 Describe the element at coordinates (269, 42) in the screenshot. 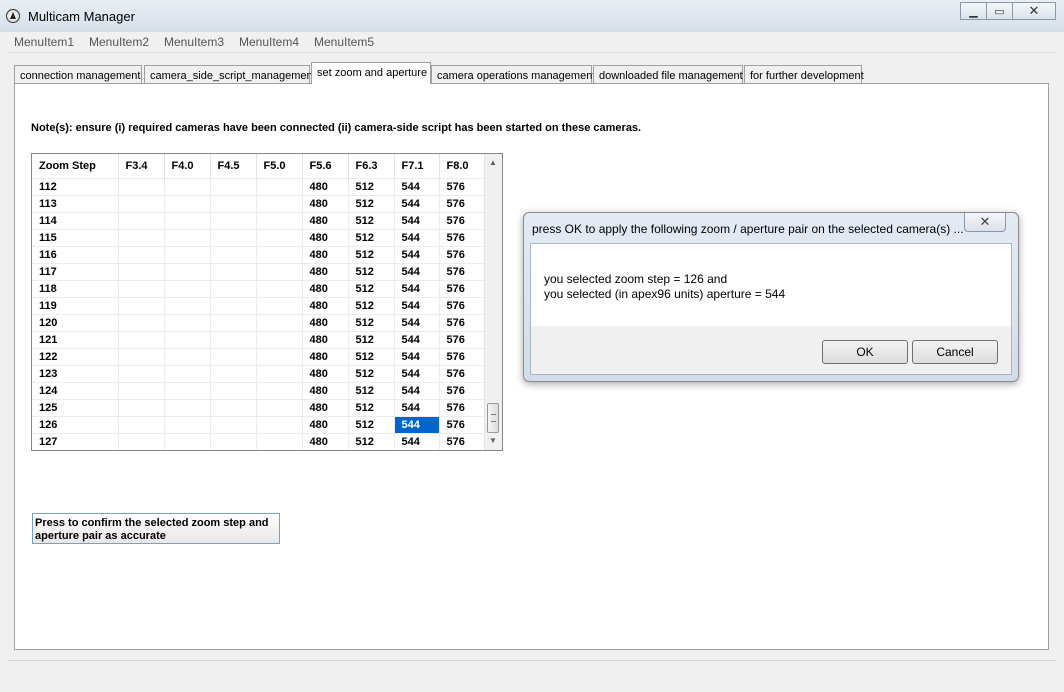

I see `menu-item-4: MenuItem4` at that location.